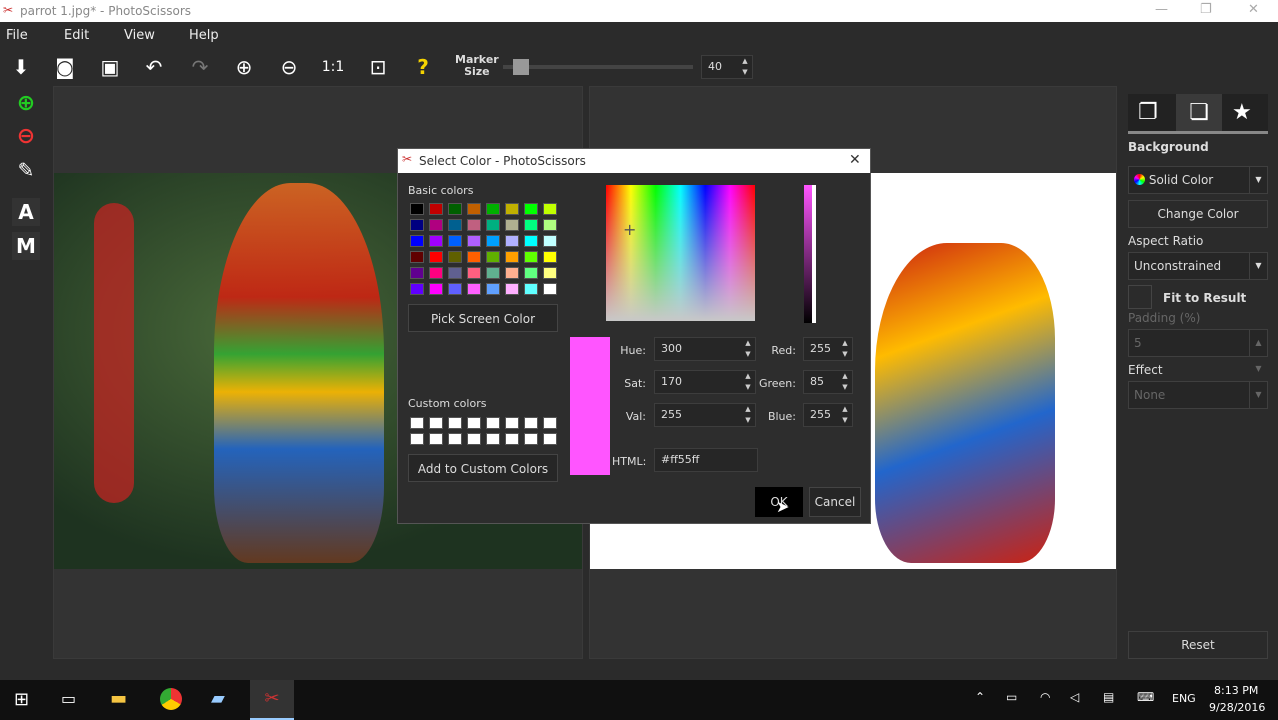 Image resolution: width=1278 pixels, height=720 pixels. I want to click on wifi-icon: ◠, so click(1045, 697).